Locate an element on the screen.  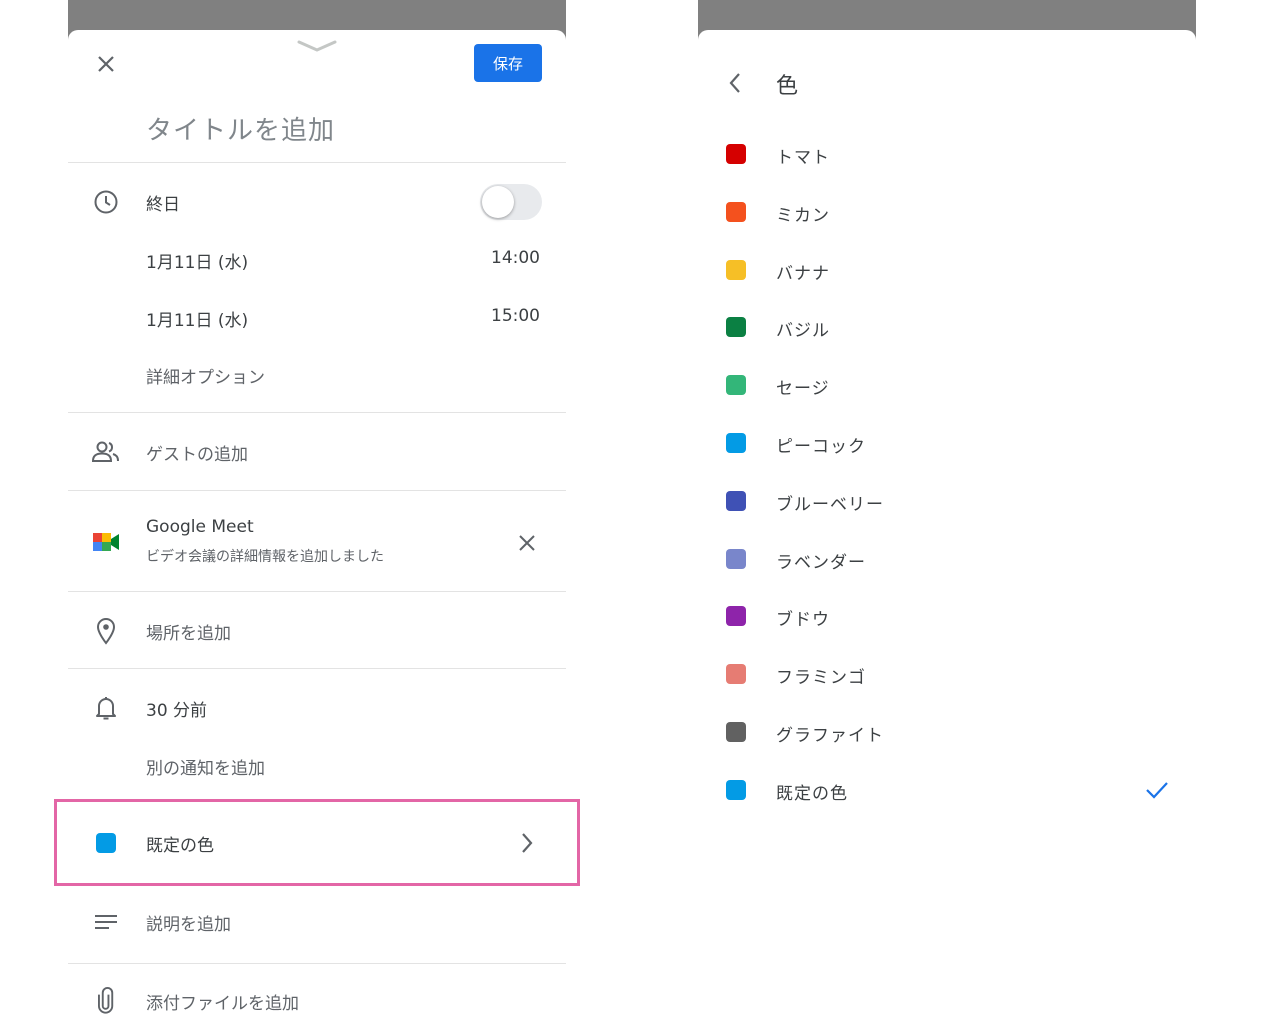
google-meet-icon is located at coordinates (106, 542).